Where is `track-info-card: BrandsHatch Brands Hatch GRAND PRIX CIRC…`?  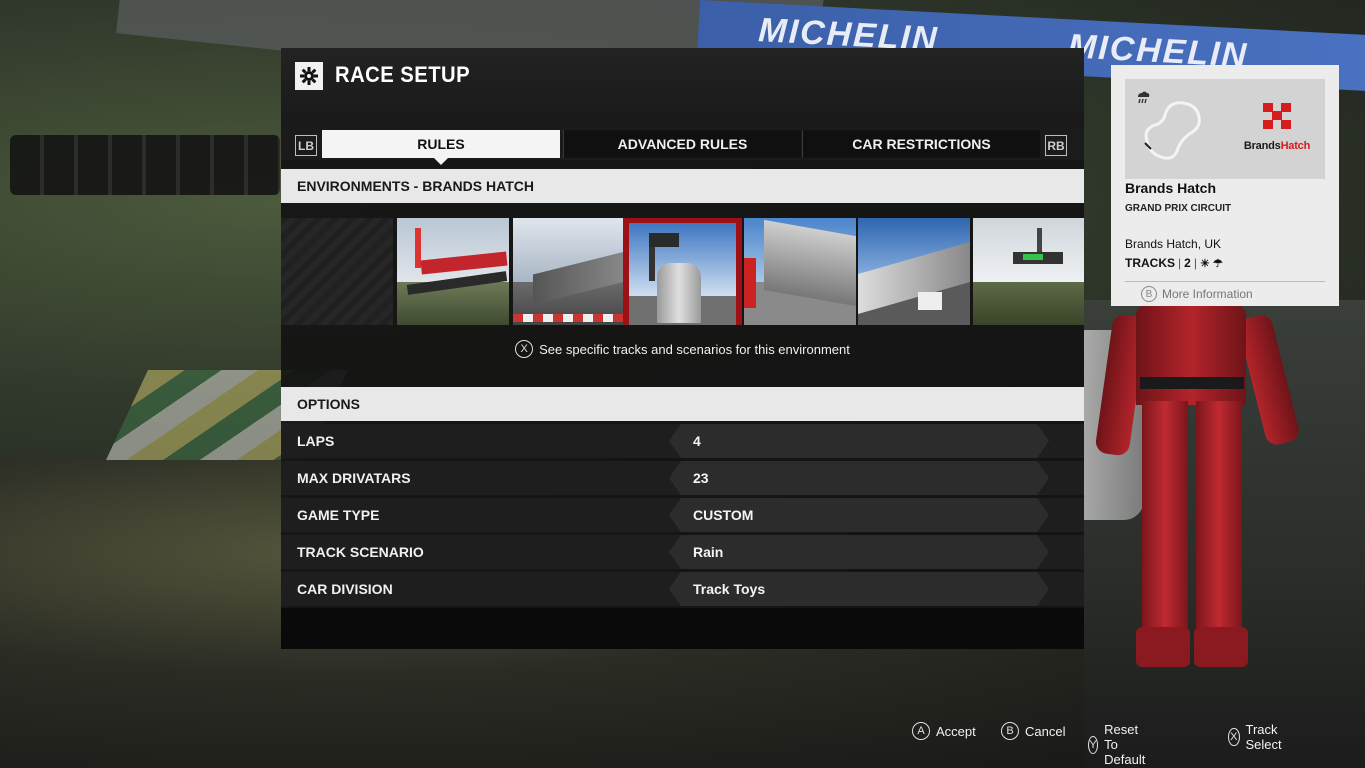 track-info-card: BrandsHatch Brands Hatch GRAND PRIX CIRC… is located at coordinates (1225, 185).